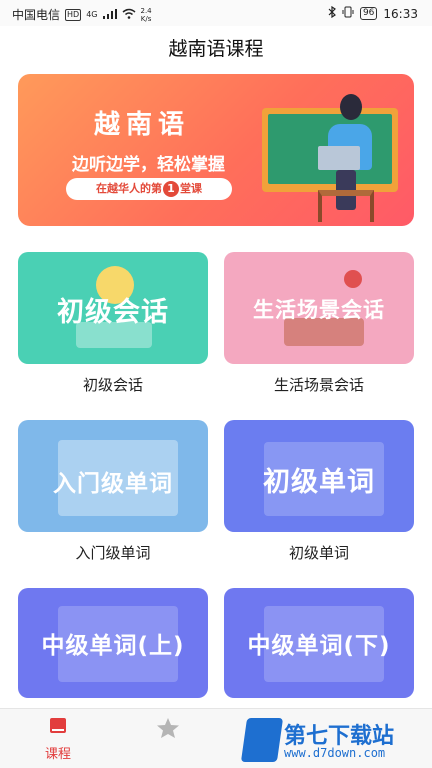 This screenshot has width=432, height=768. What do you see at coordinates (319, 646) in the screenshot?
I see `course-image-text: 中级单词(下)` at bounding box center [319, 646].